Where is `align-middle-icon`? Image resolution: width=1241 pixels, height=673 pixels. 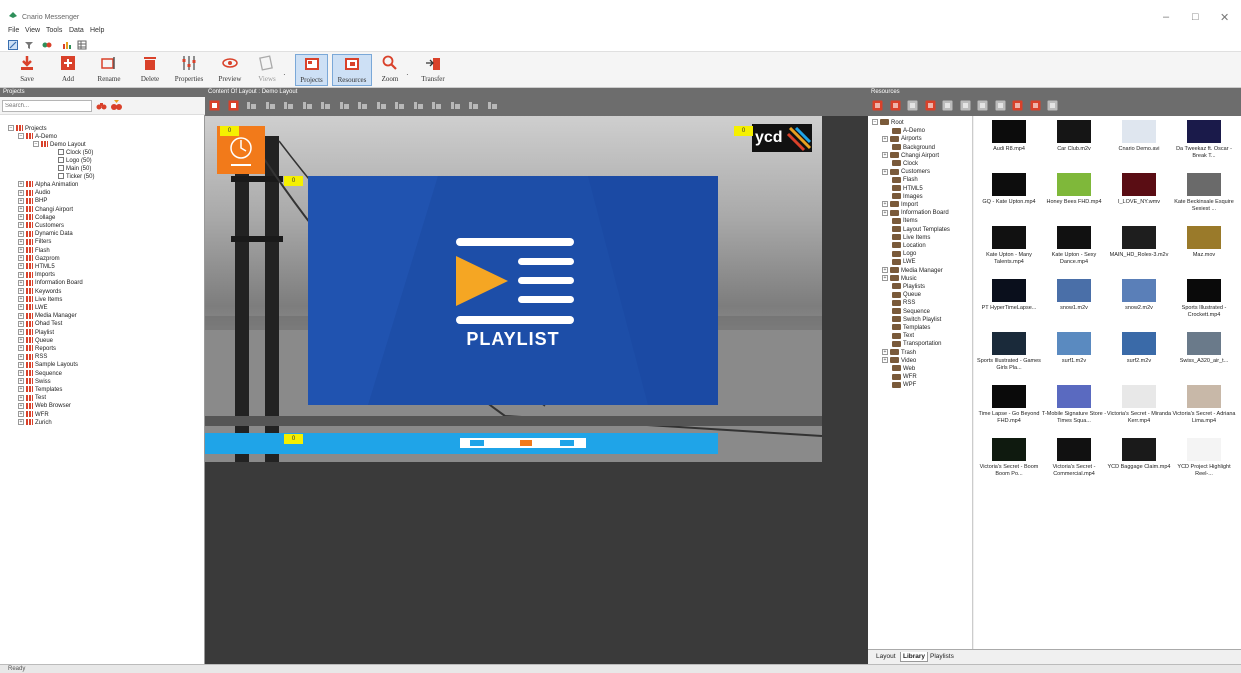
align-middle-icon is located at coordinates (344, 105).